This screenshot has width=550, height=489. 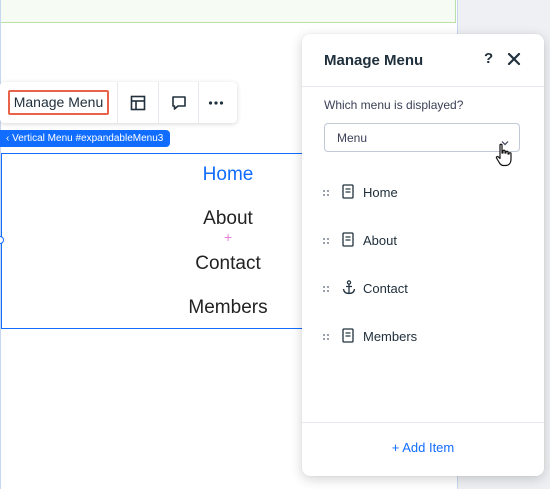 I want to click on menu-select-value: Menu, so click(x=352, y=138).